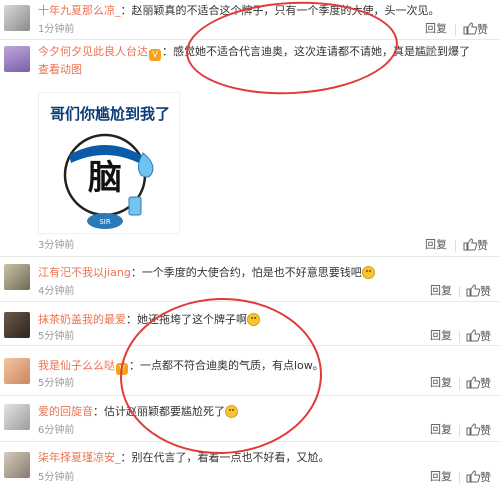  What do you see at coordinates (60, 70) in the screenshot?
I see `view-gif-link: 查看动图` at bounding box center [60, 70].